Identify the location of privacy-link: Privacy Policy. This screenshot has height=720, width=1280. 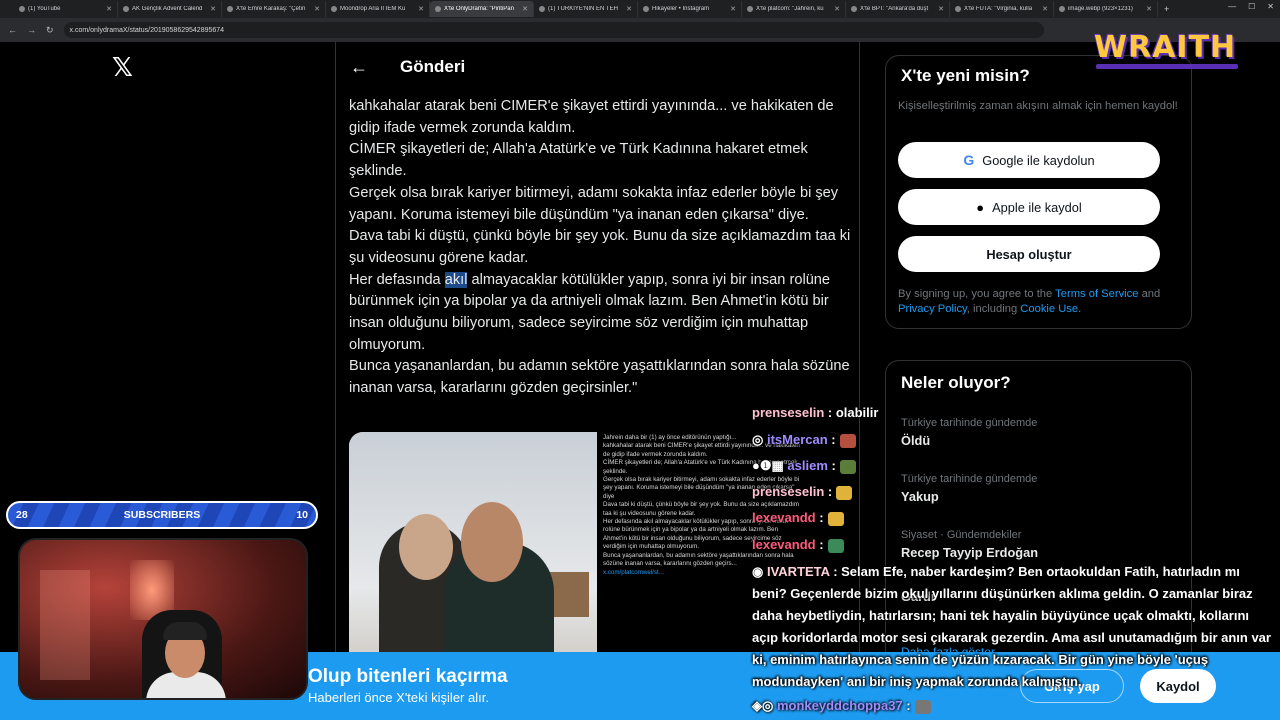
(932, 309).